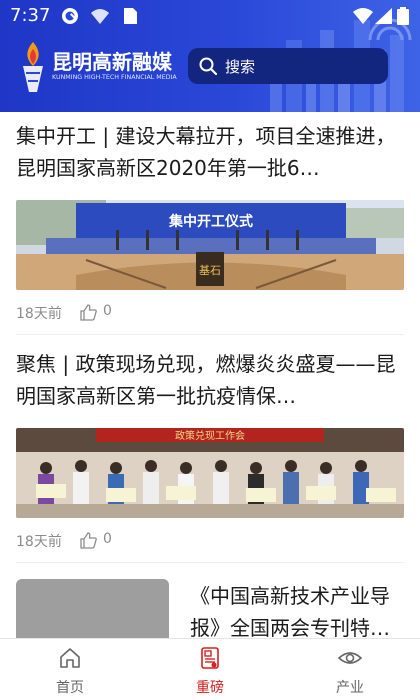 The height and width of the screenshot is (700, 420). I want to click on article-image: 政策兑现工作会, so click(210, 473).